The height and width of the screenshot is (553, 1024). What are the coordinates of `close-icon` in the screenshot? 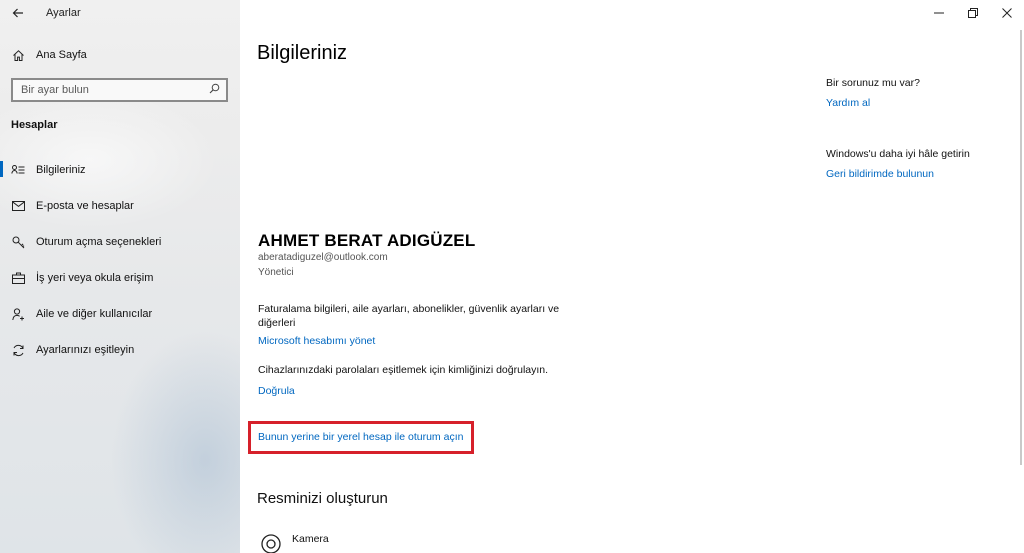 It's located at (1007, 13).